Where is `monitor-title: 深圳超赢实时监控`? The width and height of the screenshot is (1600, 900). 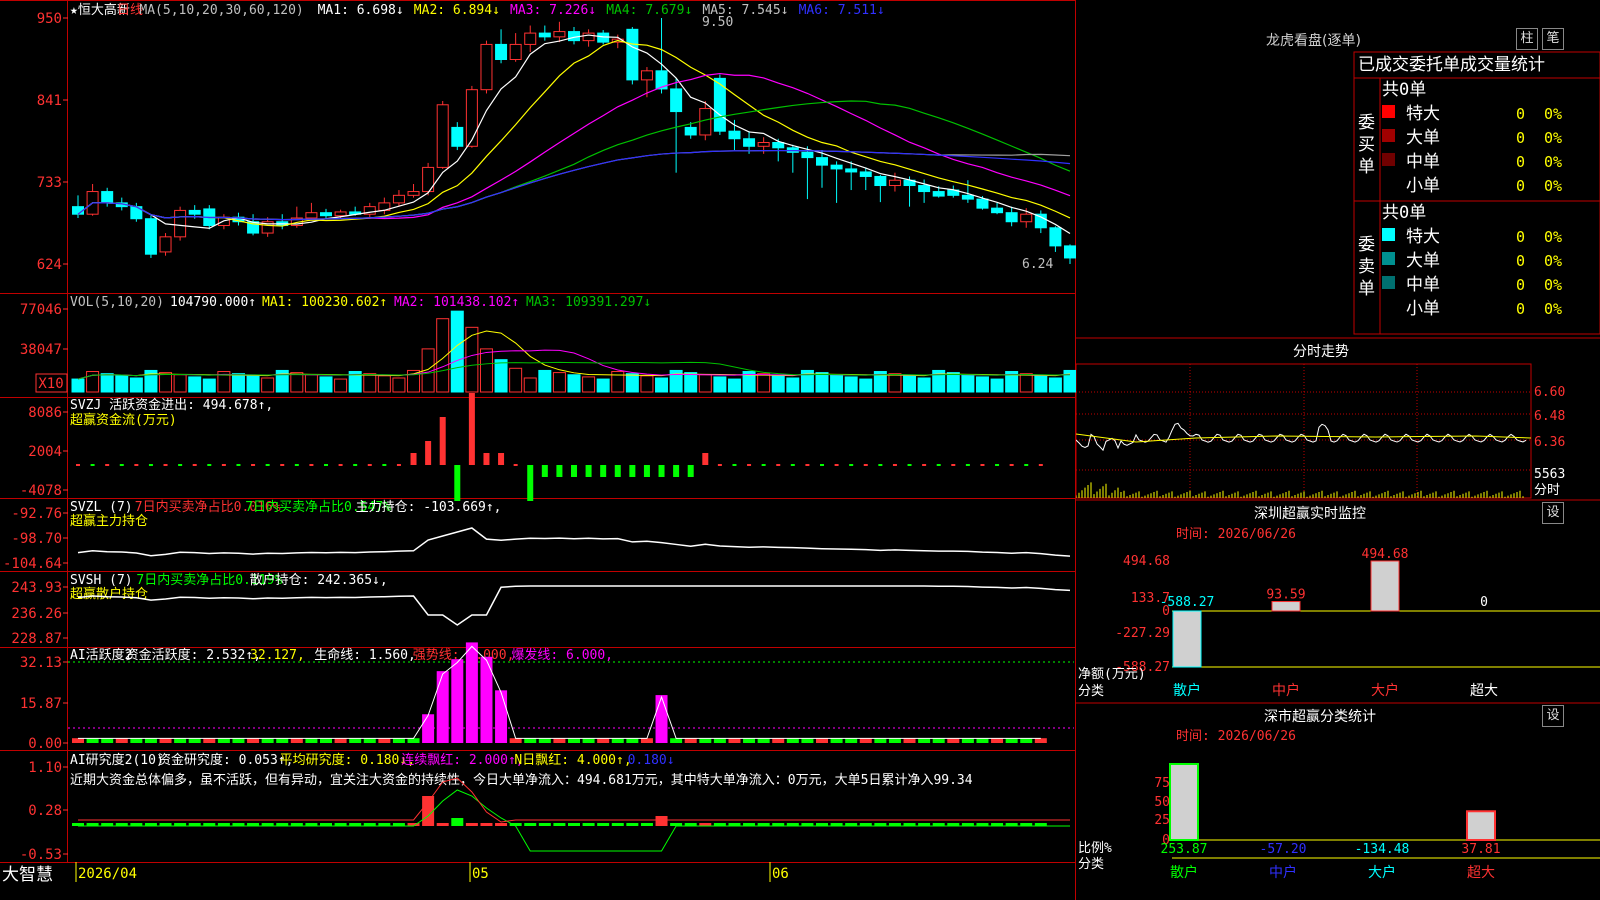
monitor-title: 深圳超赢实时监控 is located at coordinates (1310, 513).